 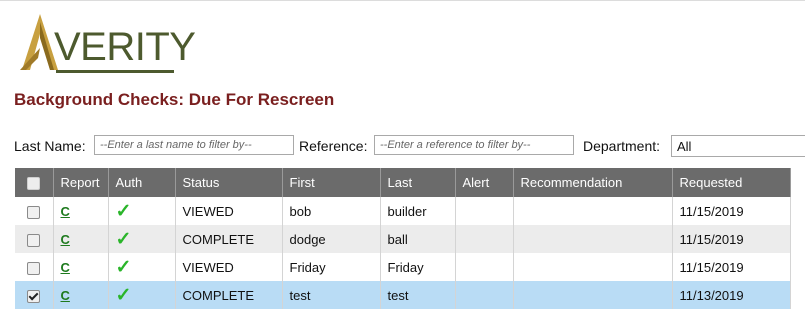 What do you see at coordinates (115, 71) in the screenshot?
I see `logo-underline` at bounding box center [115, 71].